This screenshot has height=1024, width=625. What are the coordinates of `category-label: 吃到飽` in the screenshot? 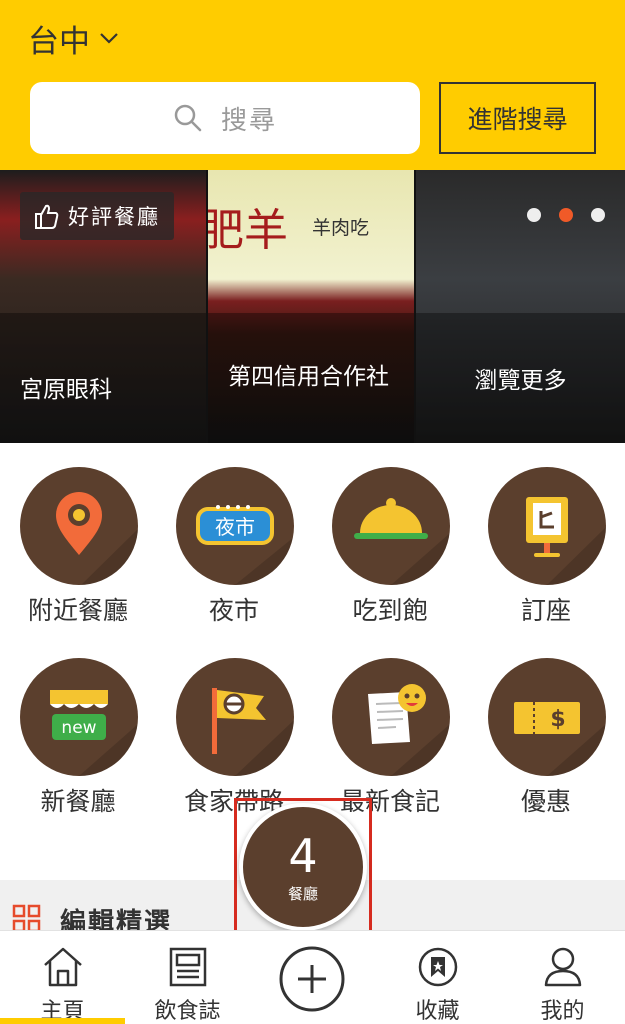 It's located at (390, 610).